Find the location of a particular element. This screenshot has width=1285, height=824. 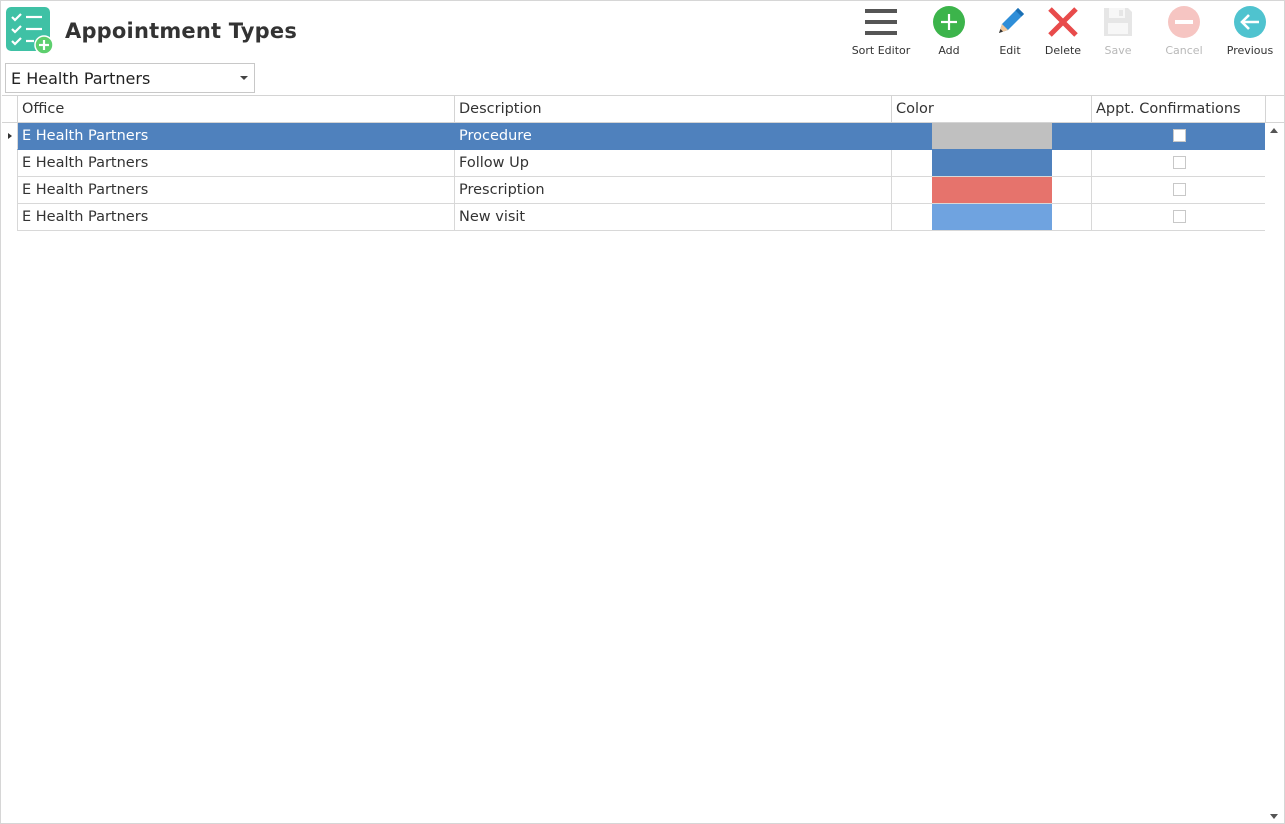

column-header-color: Color is located at coordinates (992, 109).